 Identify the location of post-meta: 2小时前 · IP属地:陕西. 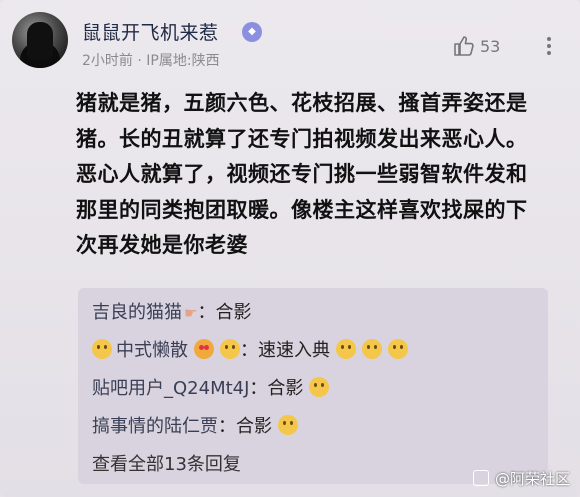
(151, 60).